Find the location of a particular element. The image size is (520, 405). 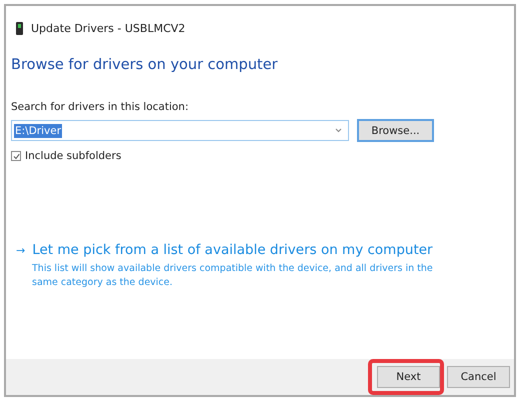

usb-device-icon is located at coordinates (19, 28).